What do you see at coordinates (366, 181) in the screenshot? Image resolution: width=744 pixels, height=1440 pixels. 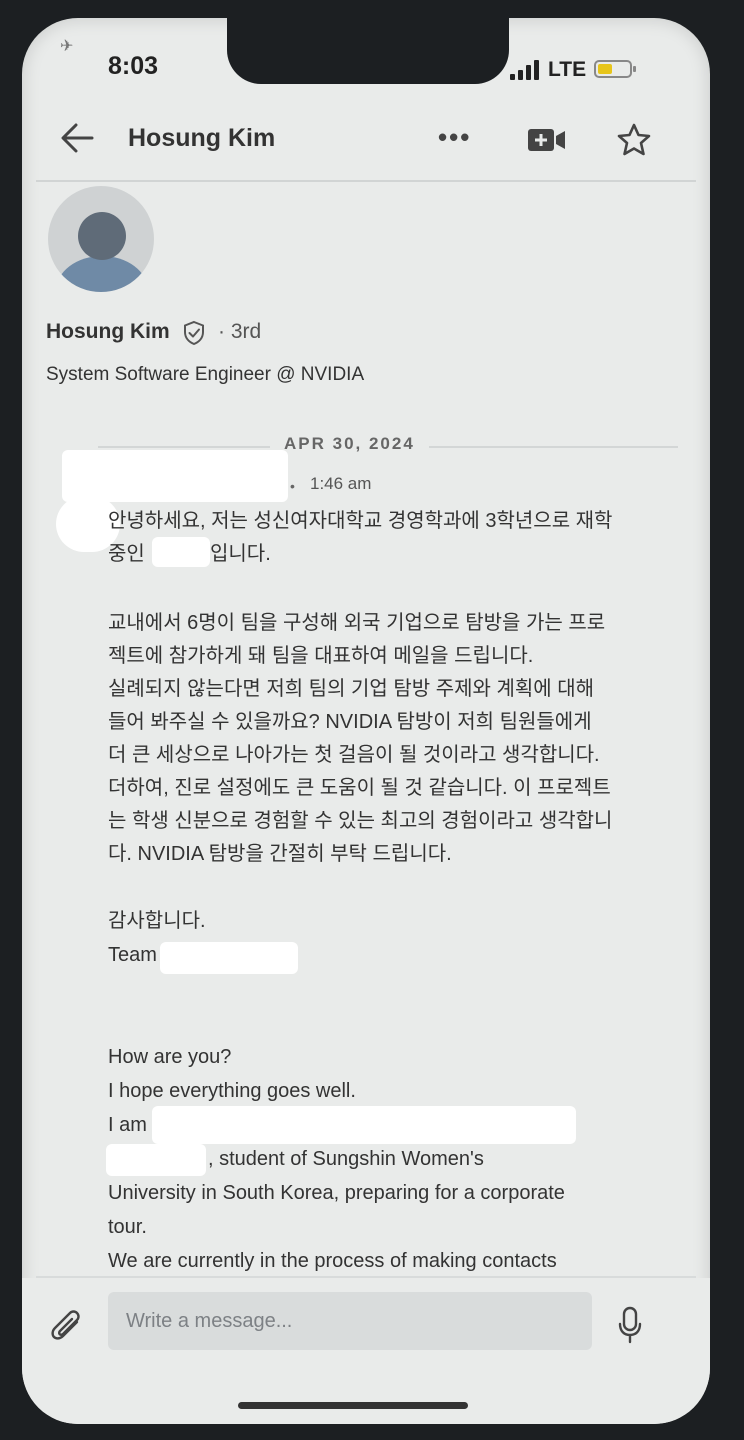 I see `header-divider` at bounding box center [366, 181].